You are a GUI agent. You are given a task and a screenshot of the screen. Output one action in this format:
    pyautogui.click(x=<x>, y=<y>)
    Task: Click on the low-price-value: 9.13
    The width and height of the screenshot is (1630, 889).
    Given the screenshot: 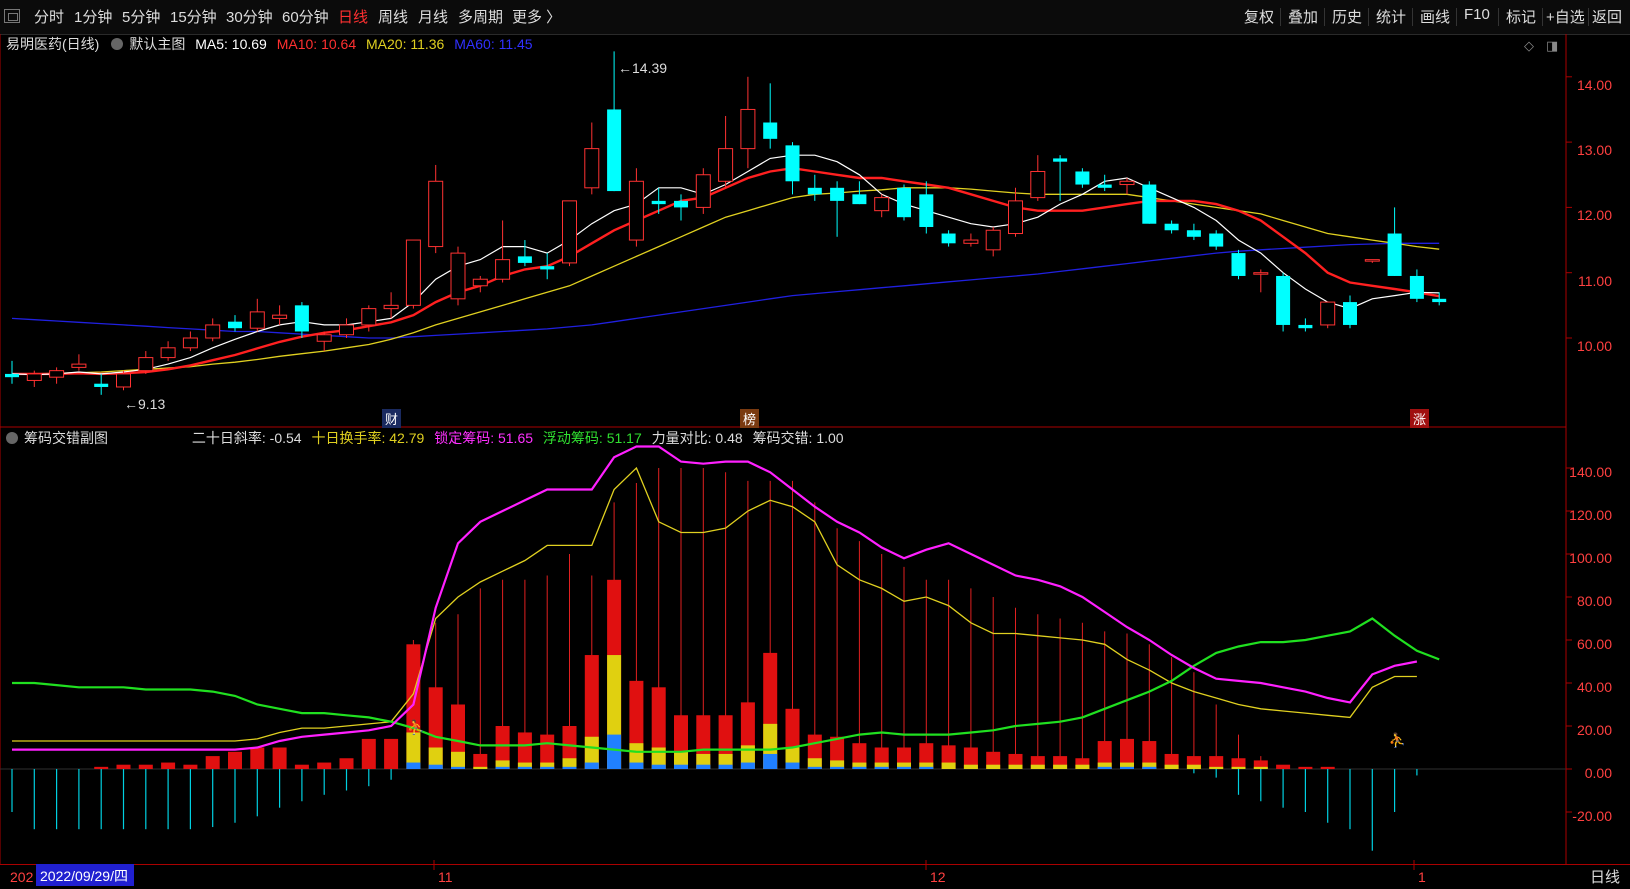 What is the action you would take?
    pyautogui.click(x=152, y=404)
    